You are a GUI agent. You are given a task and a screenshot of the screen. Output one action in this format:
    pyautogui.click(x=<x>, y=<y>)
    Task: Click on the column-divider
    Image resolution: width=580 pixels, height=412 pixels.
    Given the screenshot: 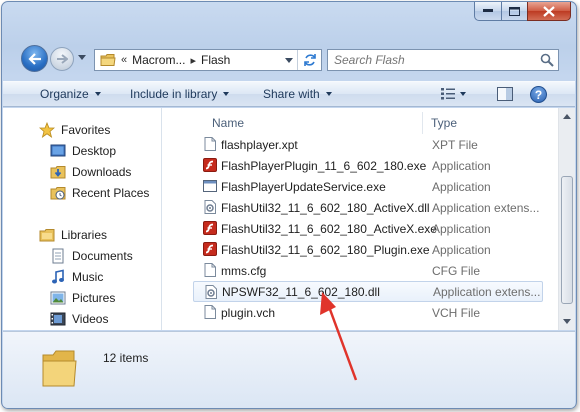 What is the action you would take?
    pyautogui.click(x=422, y=123)
    